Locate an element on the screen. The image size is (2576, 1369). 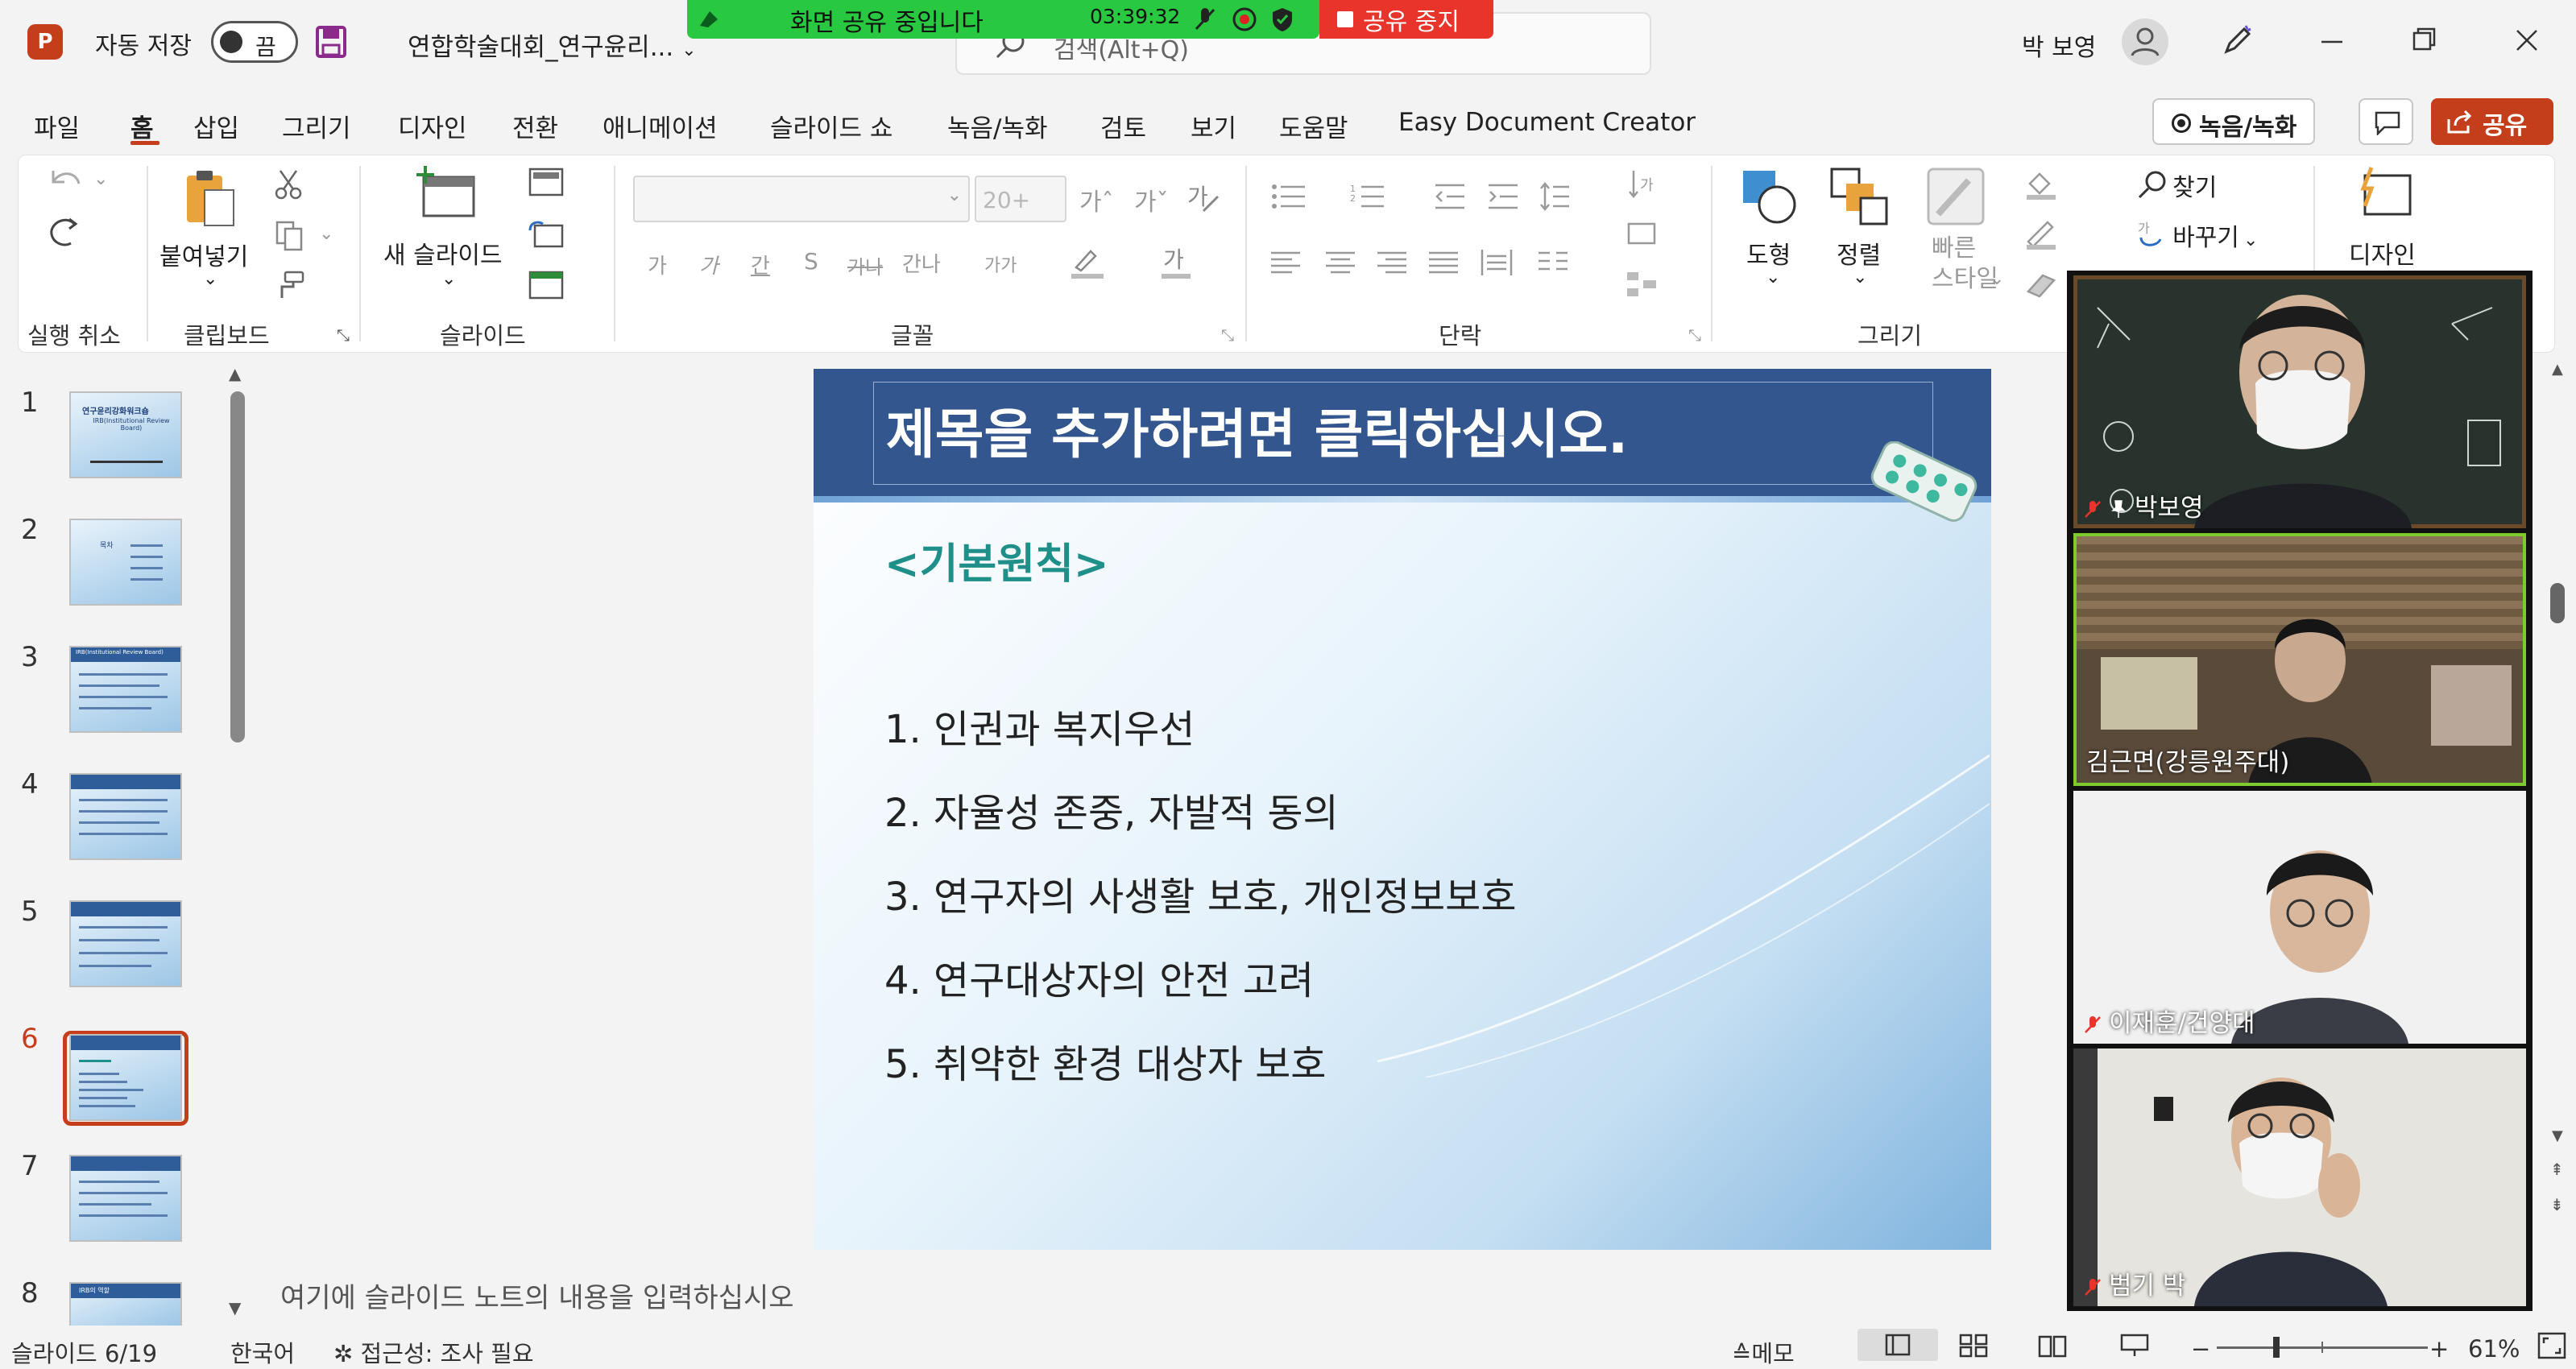
cut-icon is located at coordinates (288, 184).